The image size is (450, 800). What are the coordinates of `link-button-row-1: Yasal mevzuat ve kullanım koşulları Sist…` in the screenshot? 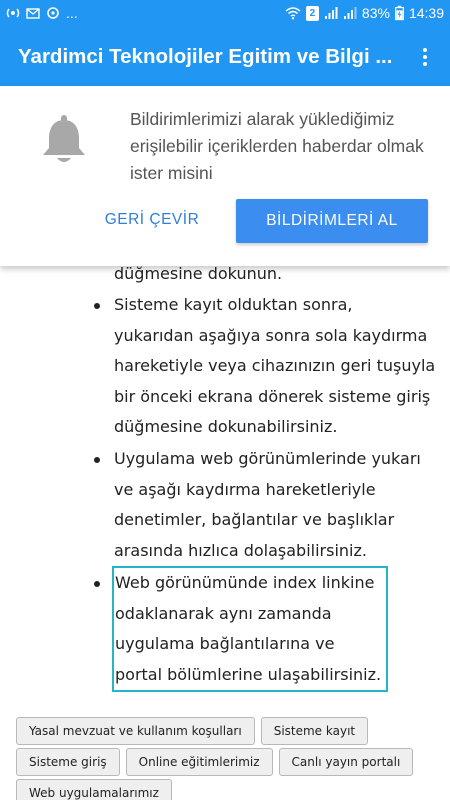 It's located at (192, 731).